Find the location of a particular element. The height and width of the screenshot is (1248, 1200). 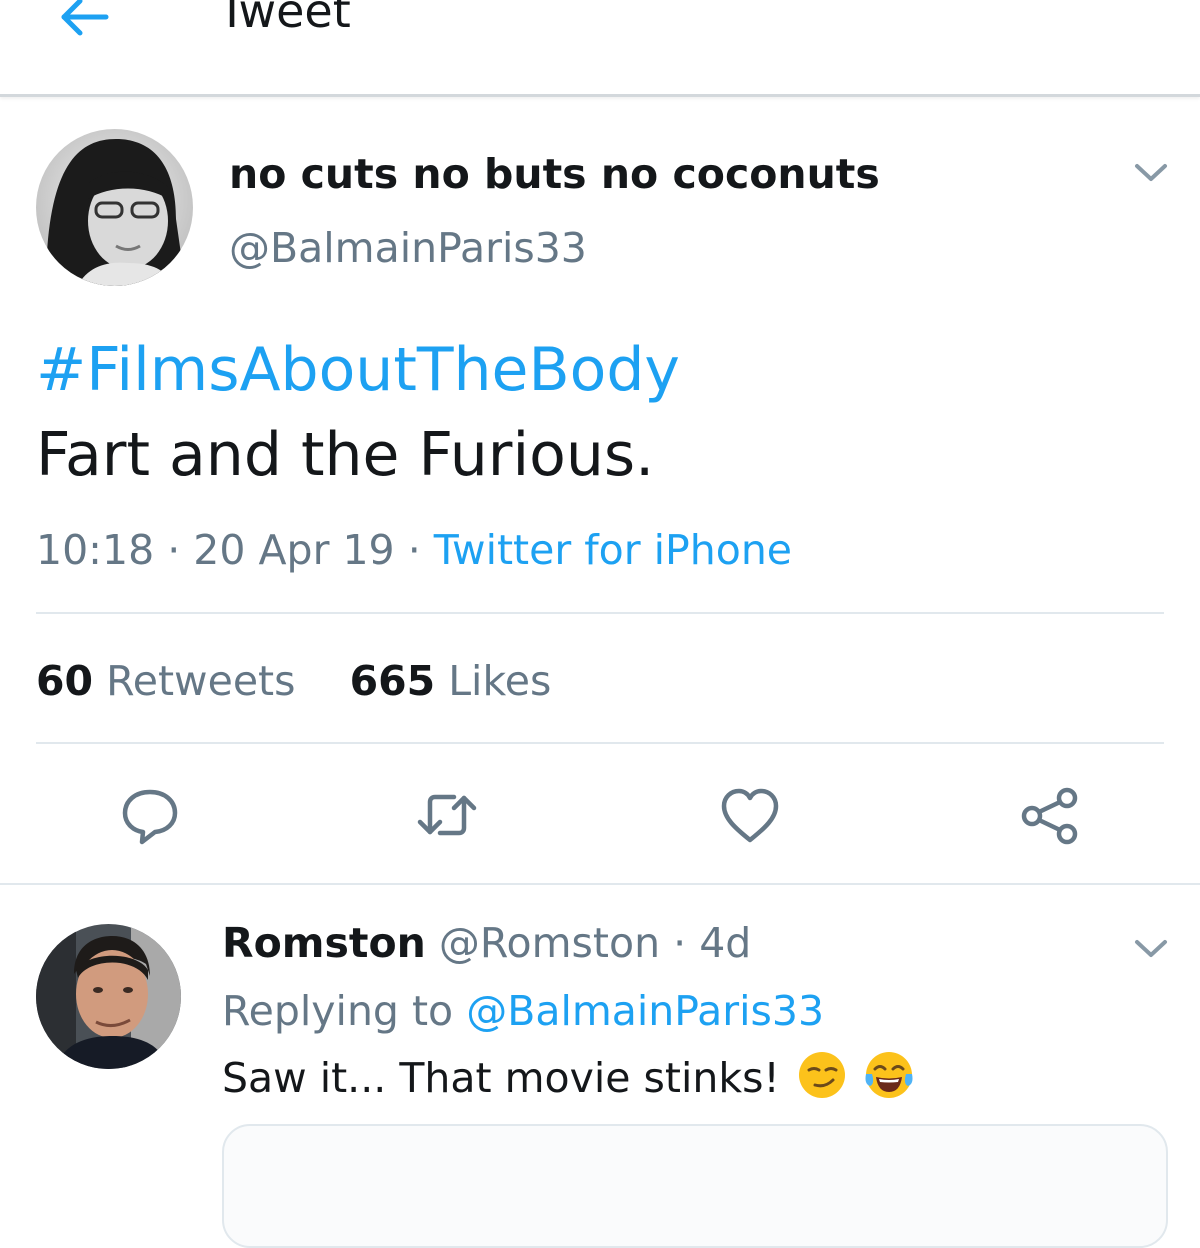

reply-age: 4d is located at coordinates (725, 943).